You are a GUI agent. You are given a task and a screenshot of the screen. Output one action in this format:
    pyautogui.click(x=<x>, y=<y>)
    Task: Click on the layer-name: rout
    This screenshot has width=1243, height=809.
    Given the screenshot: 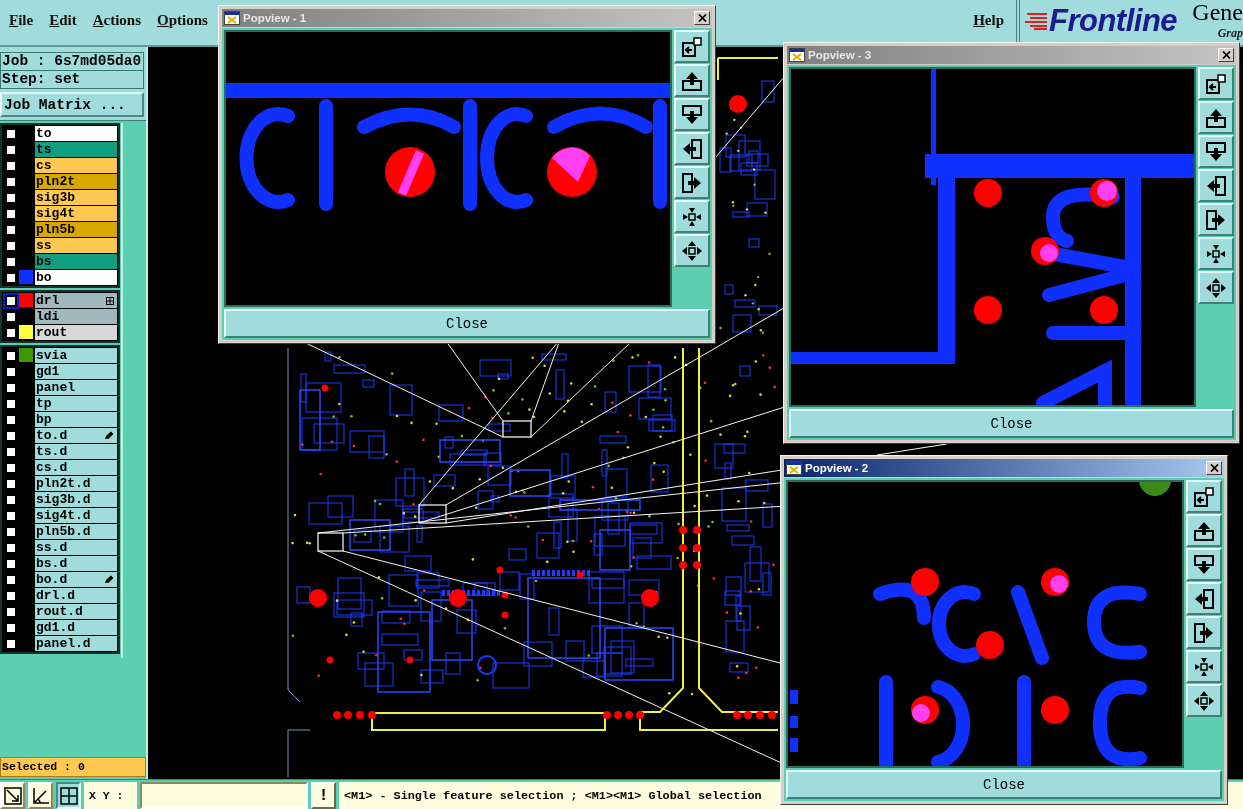 What is the action you would take?
    pyautogui.click(x=76, y=332)
    